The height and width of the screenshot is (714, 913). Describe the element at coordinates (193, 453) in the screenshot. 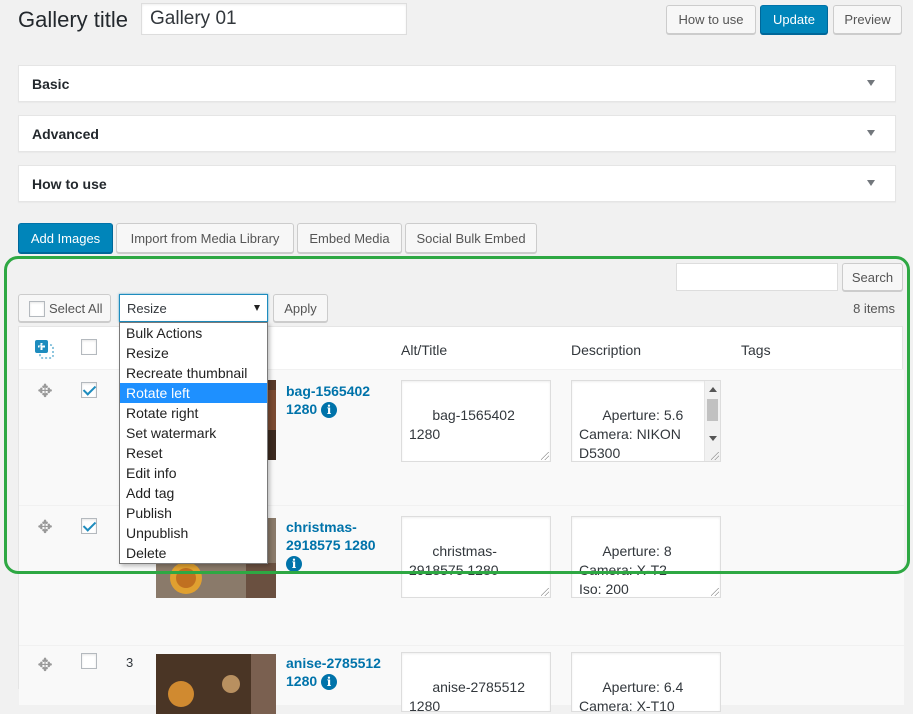

I see `bulk-option-reset: Reset` at that location.